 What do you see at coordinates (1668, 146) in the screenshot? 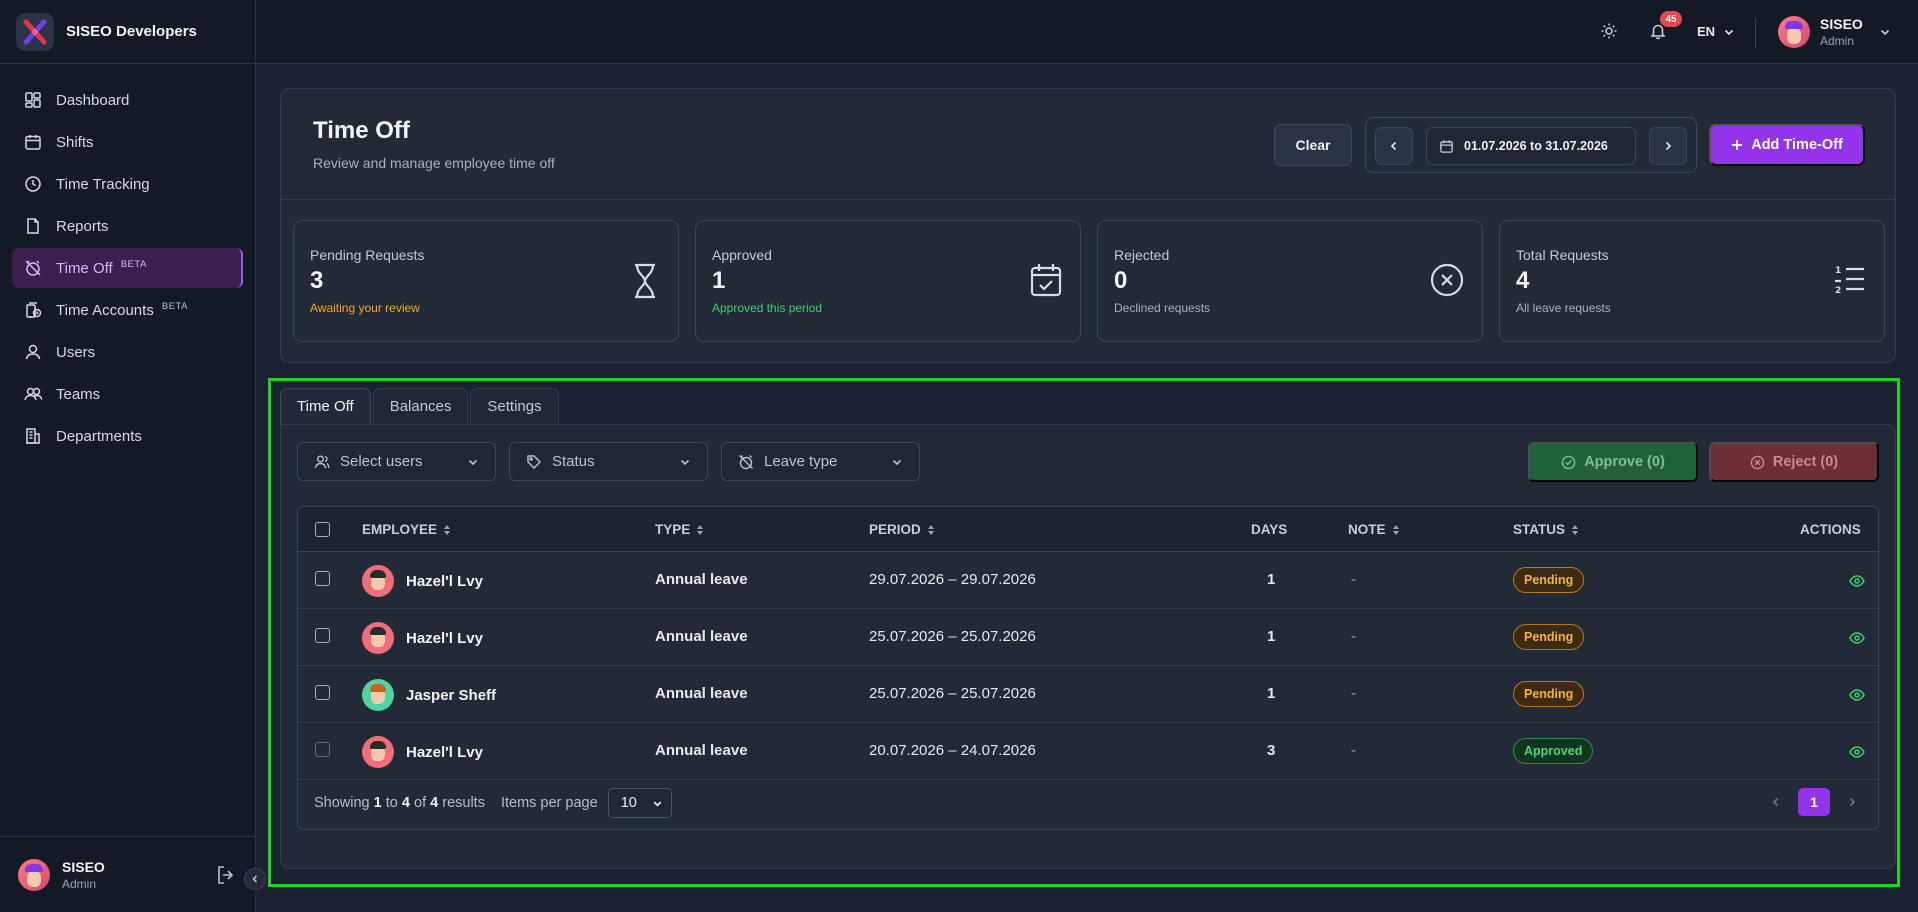
I see `next-period-button` at bounding box center [1668, 146].